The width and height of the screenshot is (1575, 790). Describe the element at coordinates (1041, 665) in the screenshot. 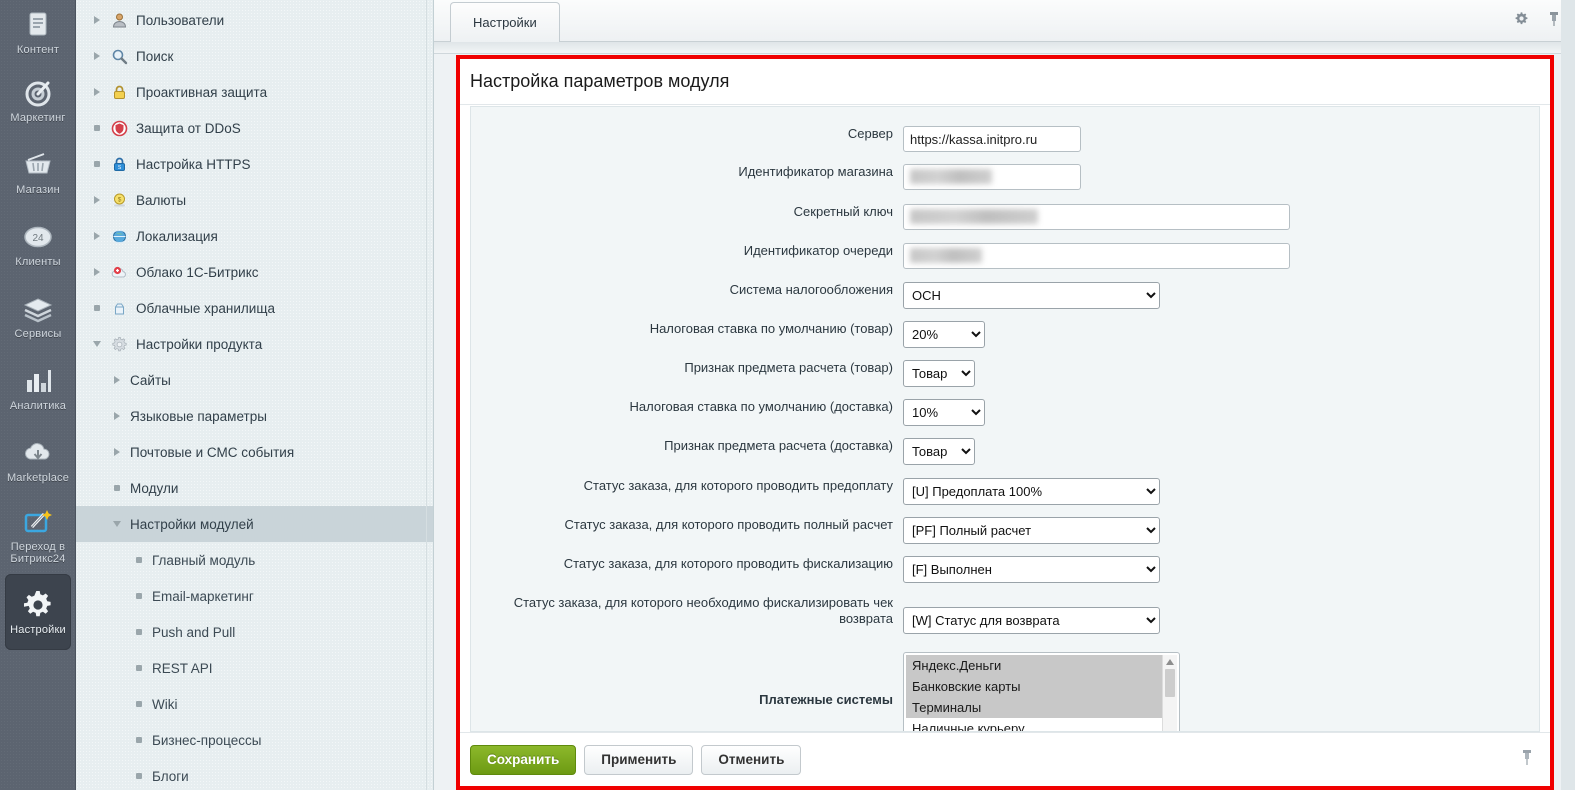

I see `list-item: Яндекс.Деньги` at that location.